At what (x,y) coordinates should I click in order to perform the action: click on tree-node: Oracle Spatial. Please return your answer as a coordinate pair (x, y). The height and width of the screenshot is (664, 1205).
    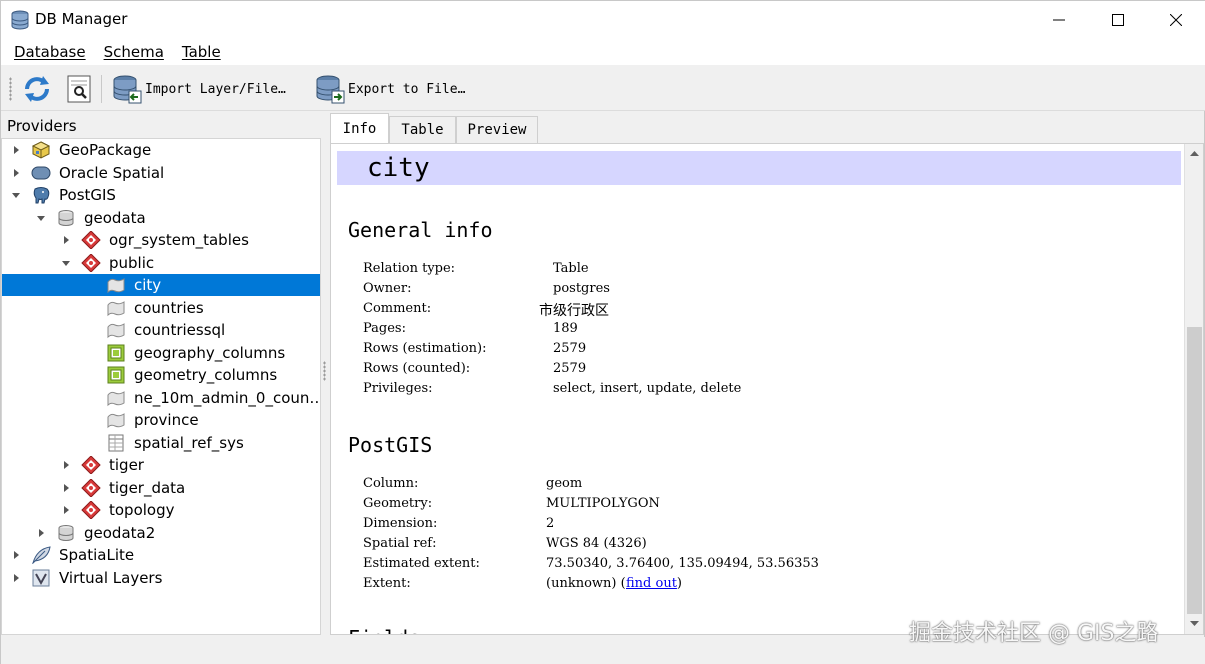
    Looking at the image, I should click on (161, 173).